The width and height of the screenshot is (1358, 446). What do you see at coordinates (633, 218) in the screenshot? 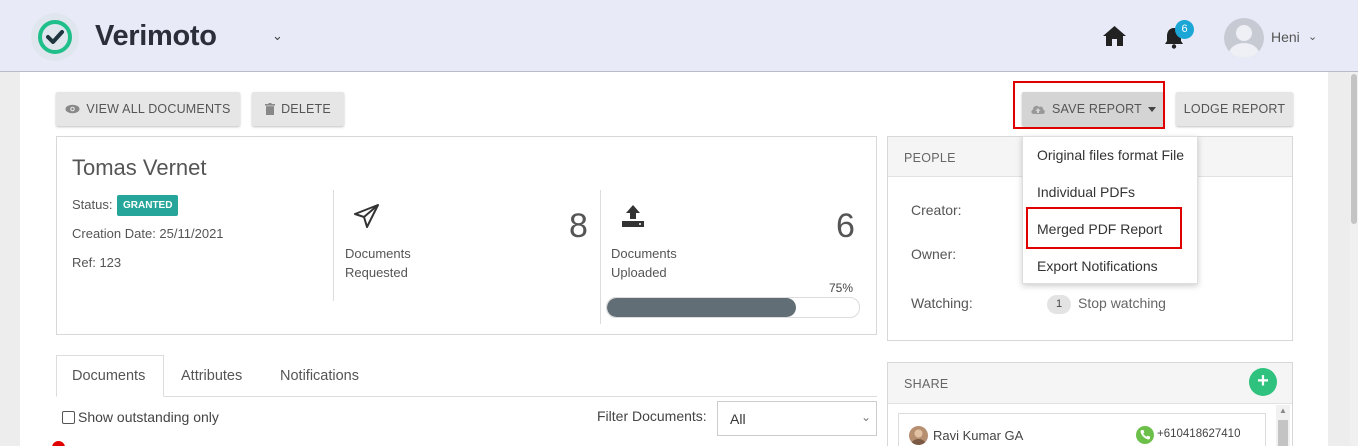
I see `upload-icon` at bounding box center [633, 218].